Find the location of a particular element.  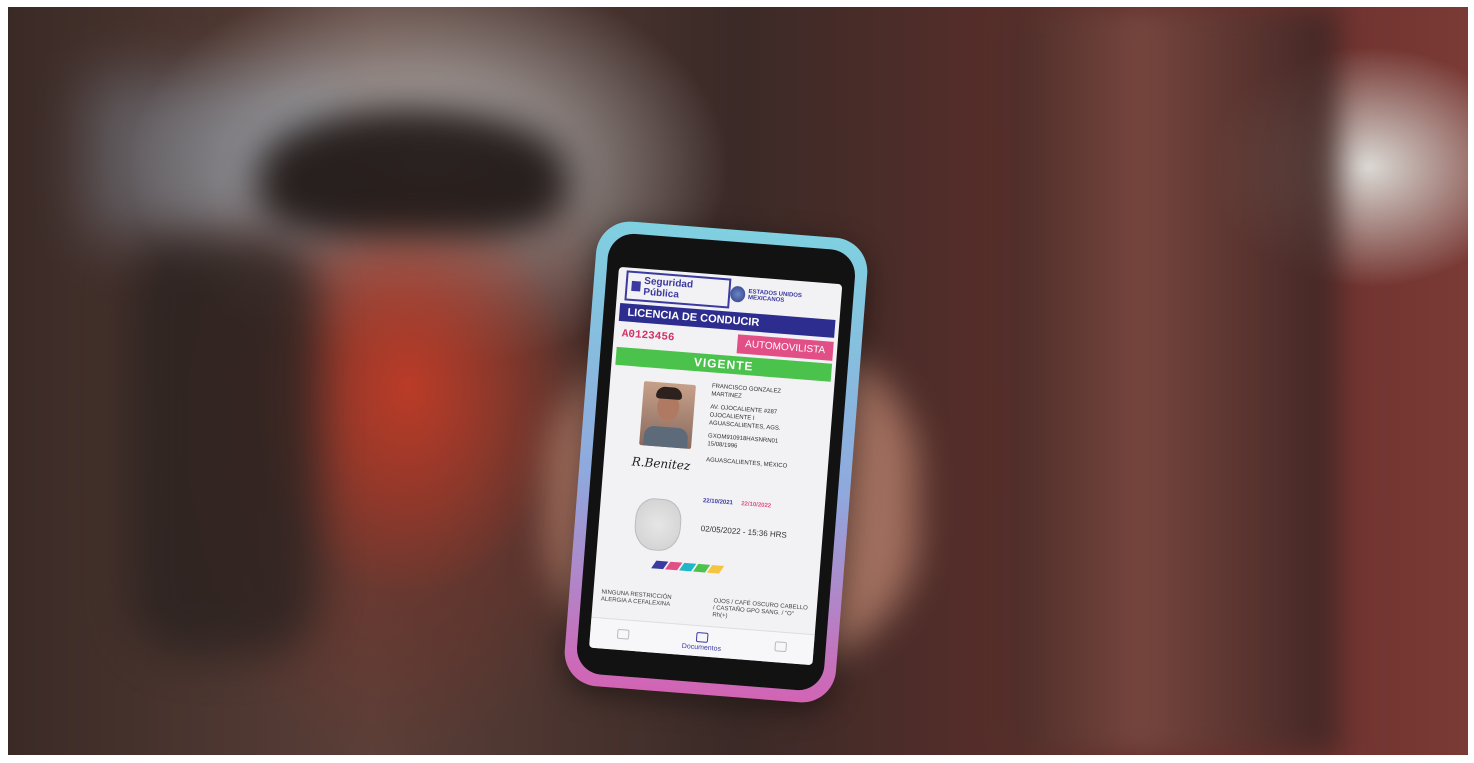

tab-other is located at coordinates (781, 647).